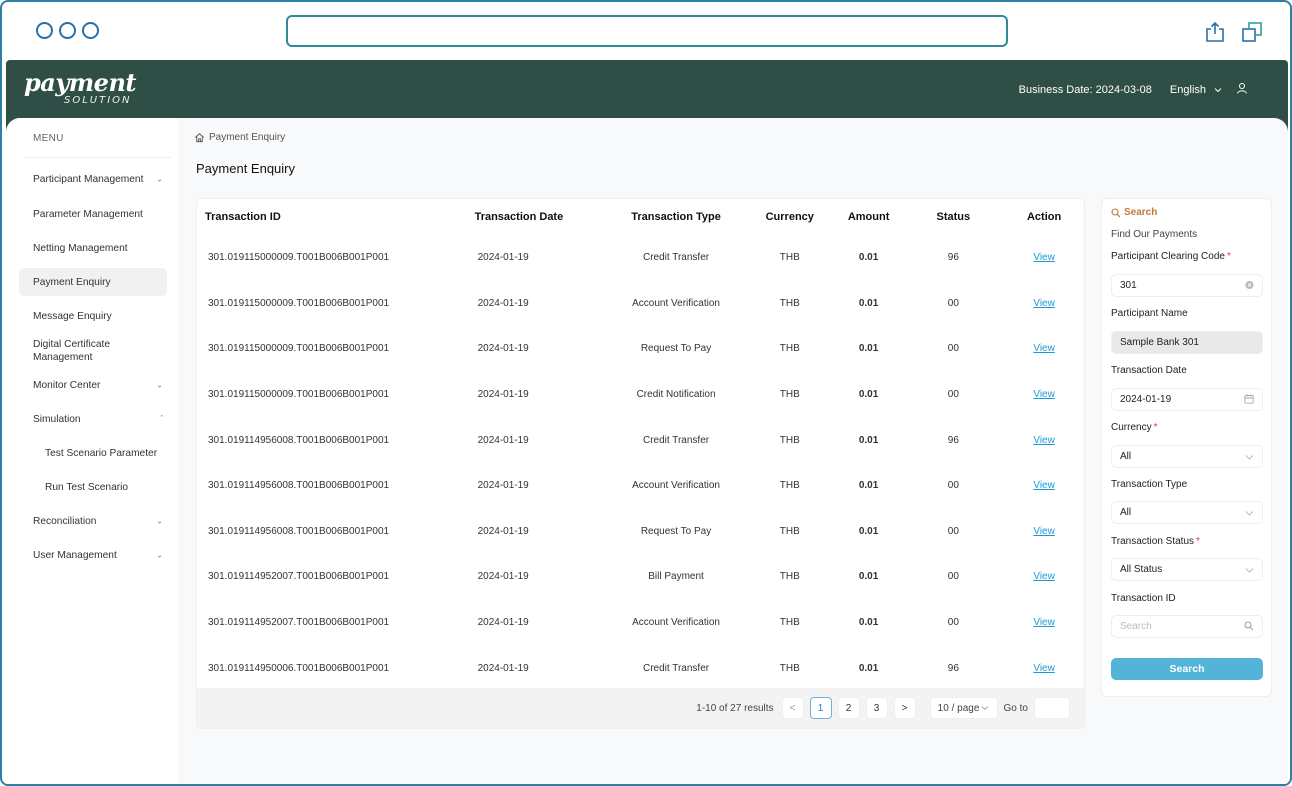  I want to click on page-button-2: 2, so click(848, 708).